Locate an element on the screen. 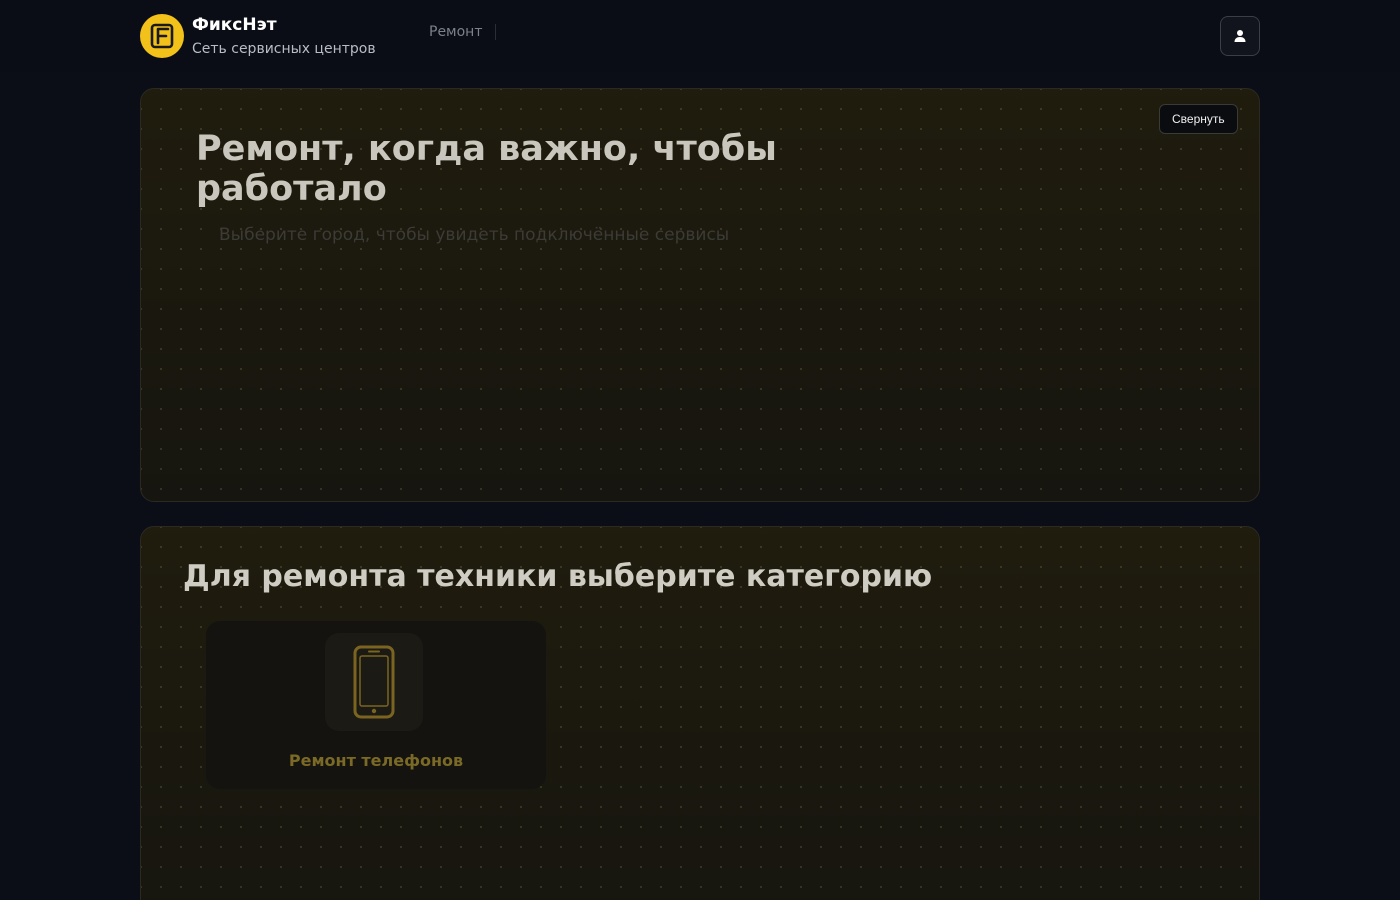 This screenshot has width=1400, height=900. category-card-phones: Ремонт телефонов is located at coordinates (376, 705).